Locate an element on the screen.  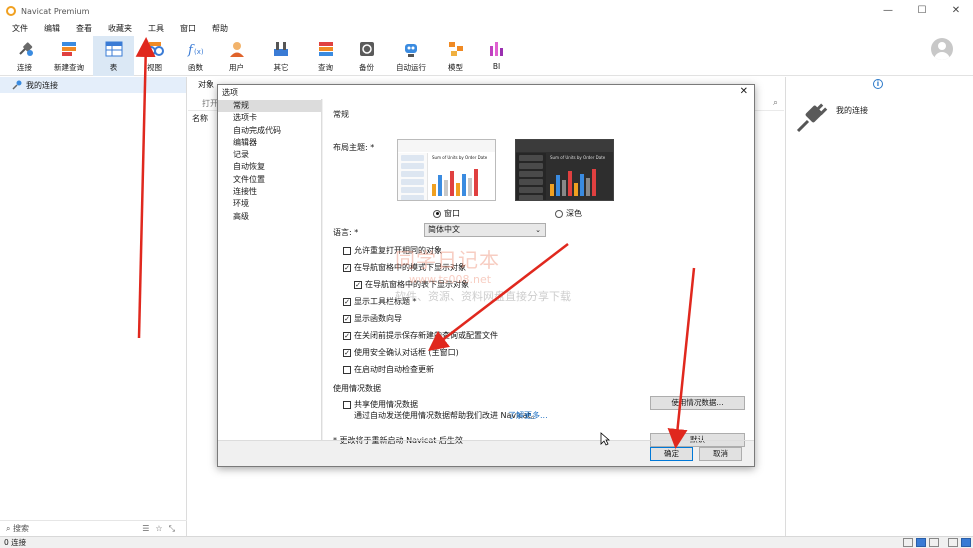
theme-radio-window: 窗口 is located at coordinates (446, 213).